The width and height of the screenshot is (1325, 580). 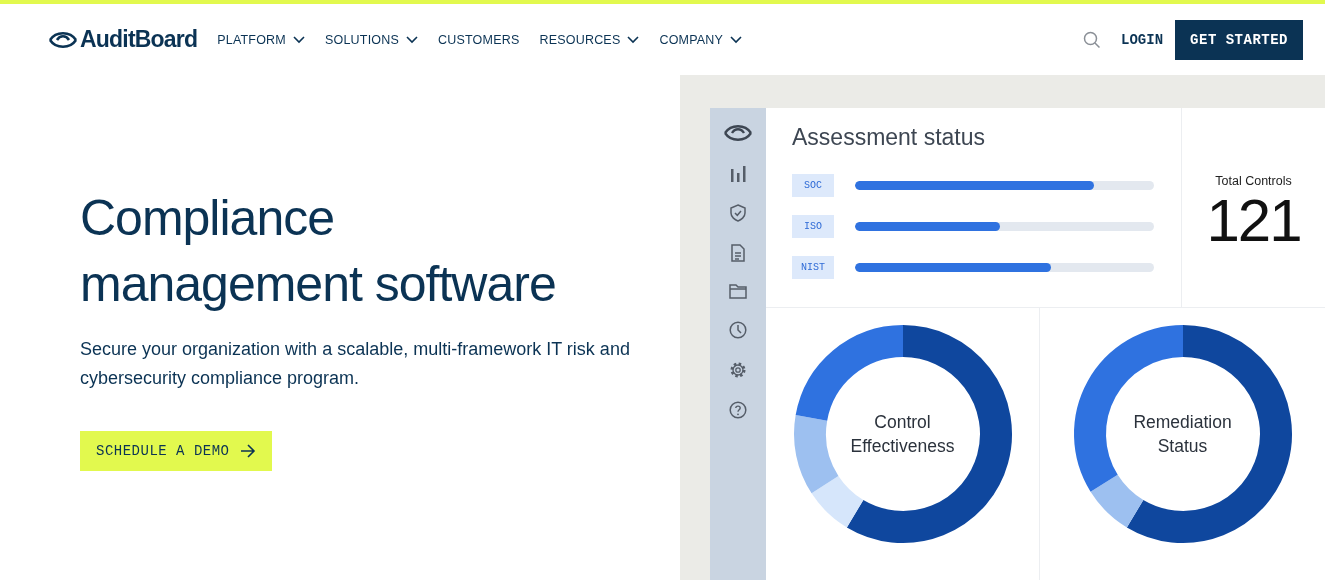 What do you see at coordinates (701, 39) in the screenshot?
I see `nav-link: COMPANY` at bounding box center [701, 39].